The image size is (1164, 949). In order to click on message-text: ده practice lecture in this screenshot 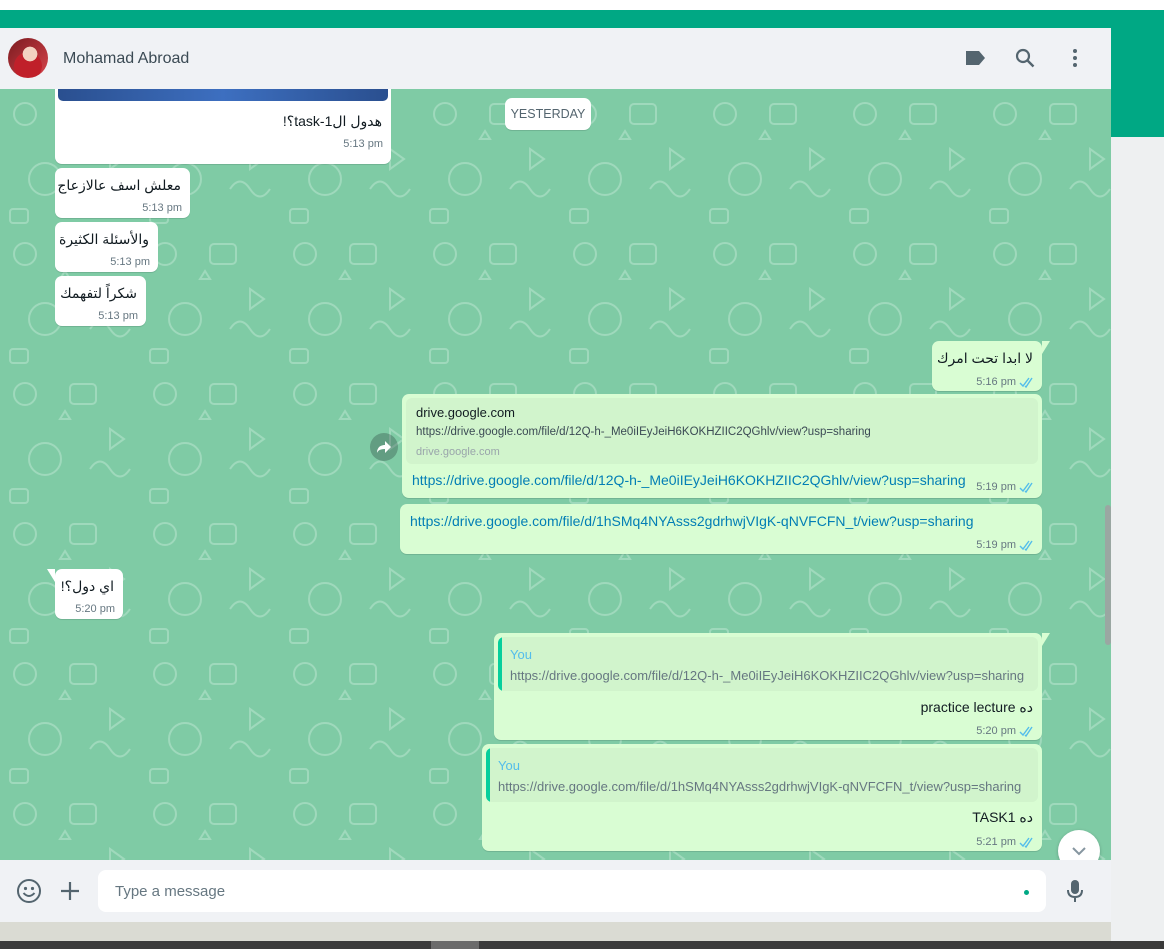, I will do `click(976, 707)`.